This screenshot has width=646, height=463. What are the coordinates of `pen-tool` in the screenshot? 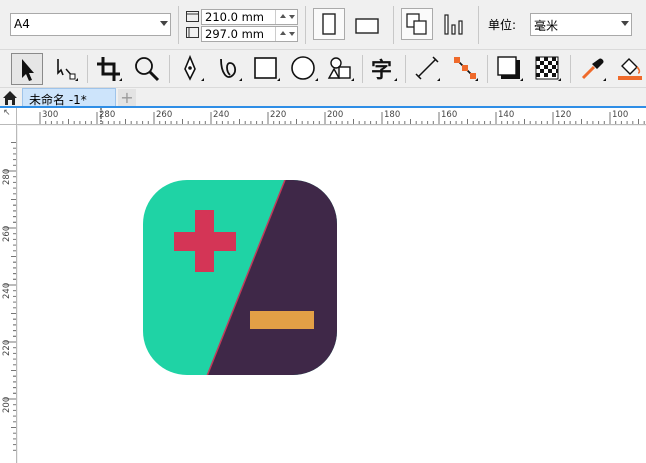 It's located at (191, 69).